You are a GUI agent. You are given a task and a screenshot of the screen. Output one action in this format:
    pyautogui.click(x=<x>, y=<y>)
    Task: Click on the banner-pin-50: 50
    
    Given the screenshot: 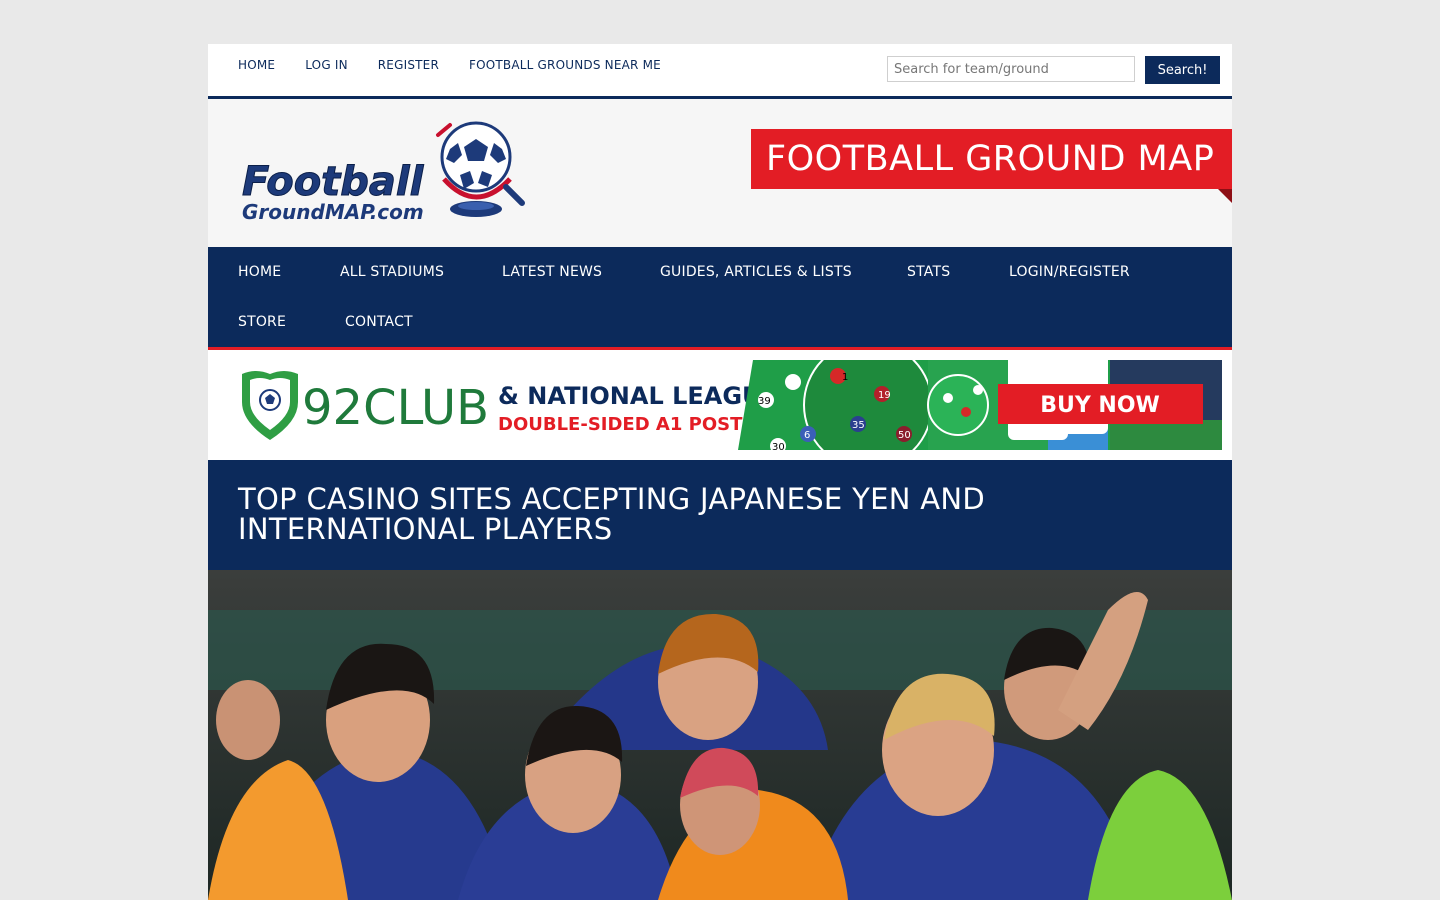 What is the action you would take?
    pyautogui.click(x=904, y=435)
    